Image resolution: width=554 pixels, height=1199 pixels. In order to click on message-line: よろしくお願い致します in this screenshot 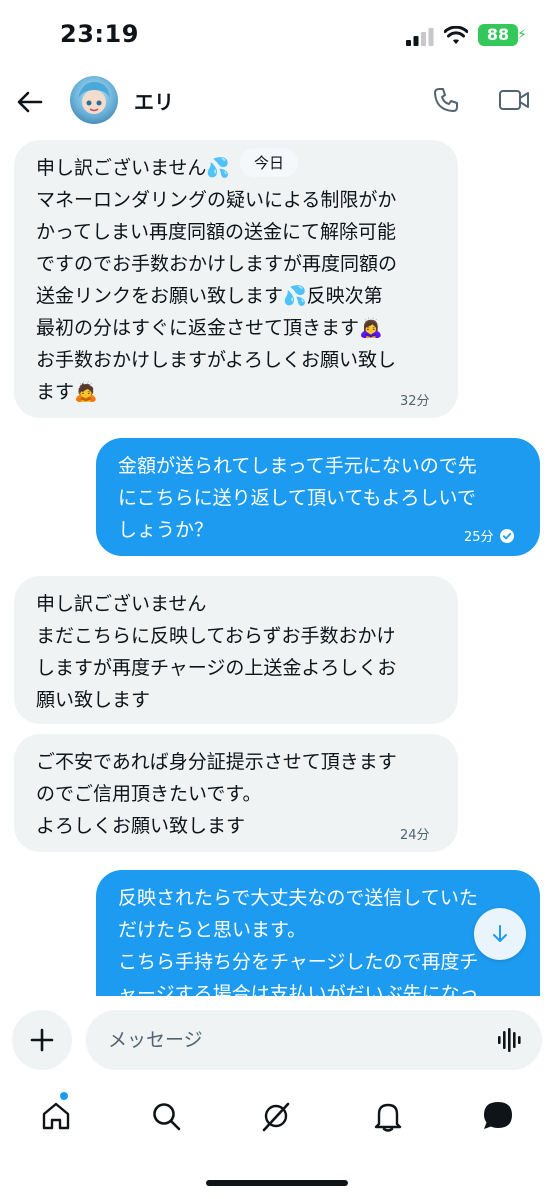, I will do `click(141, 826)`.